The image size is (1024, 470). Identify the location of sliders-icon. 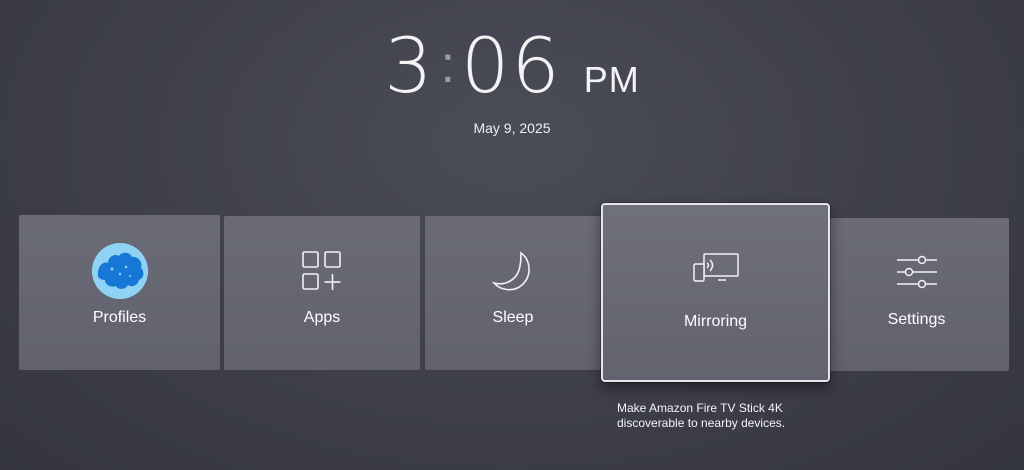
(917, 274).